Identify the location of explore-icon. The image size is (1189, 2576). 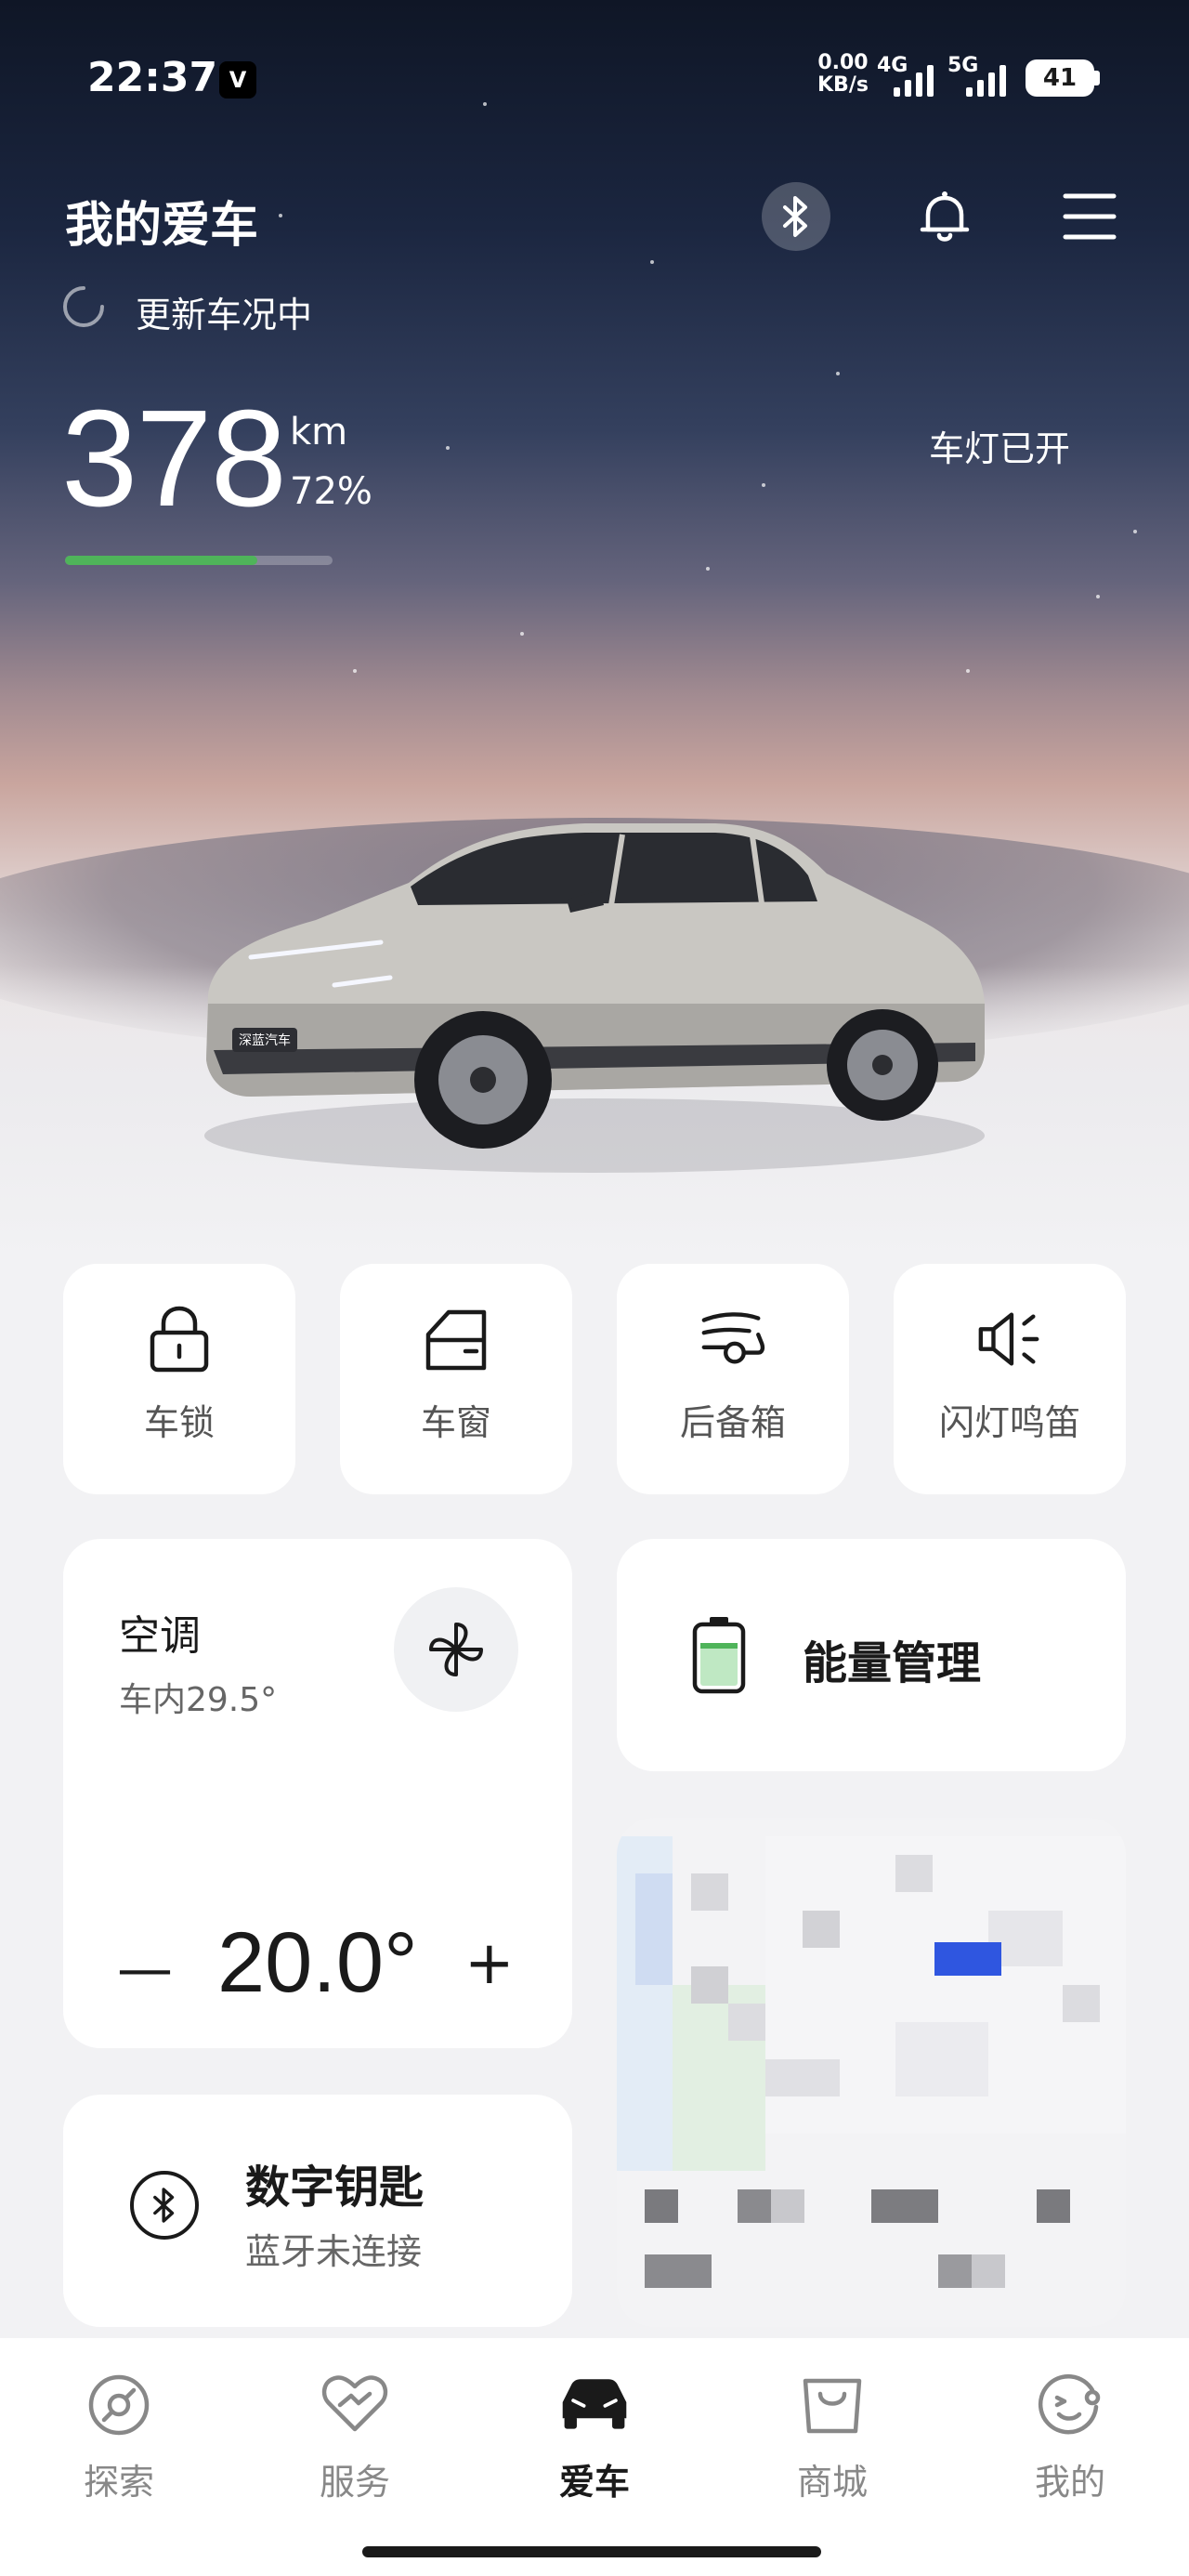
(119, 2405).